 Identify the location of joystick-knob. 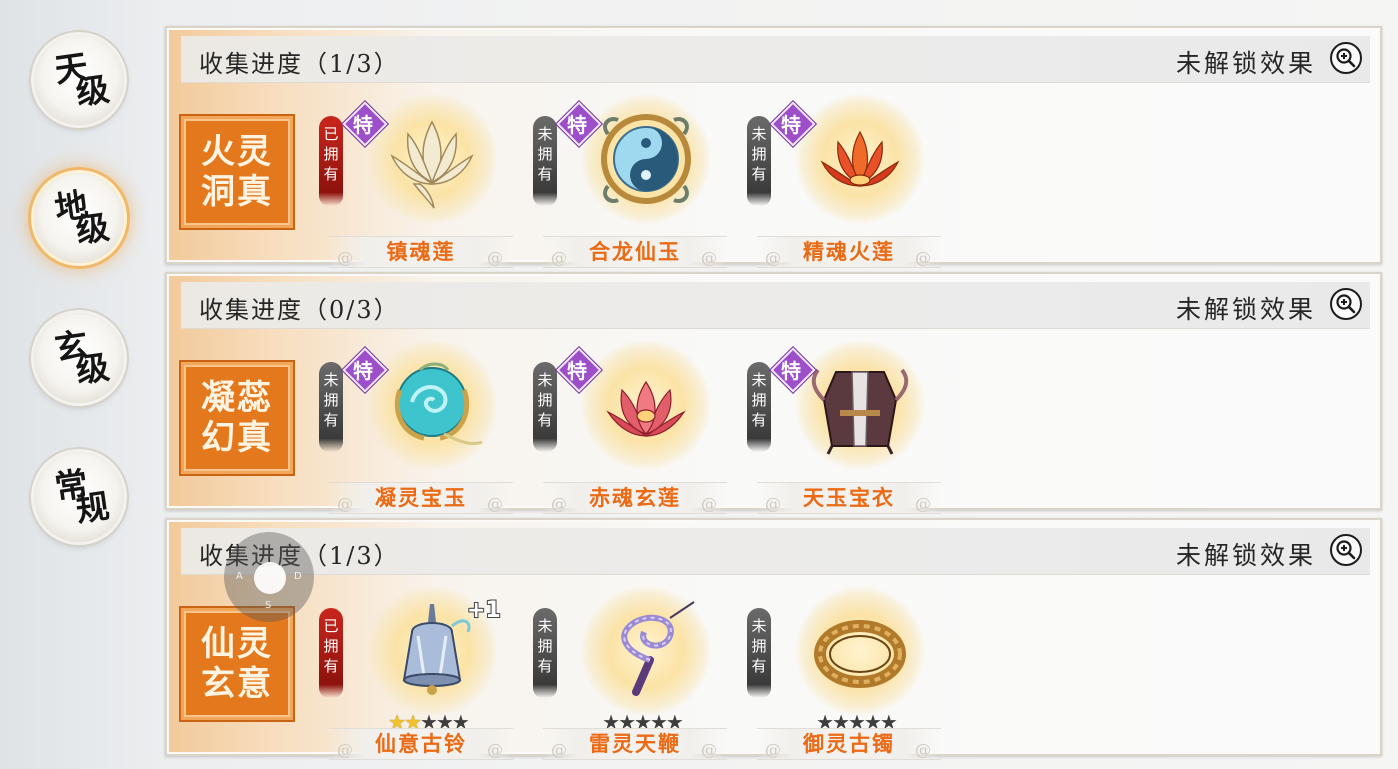
(270, 578).